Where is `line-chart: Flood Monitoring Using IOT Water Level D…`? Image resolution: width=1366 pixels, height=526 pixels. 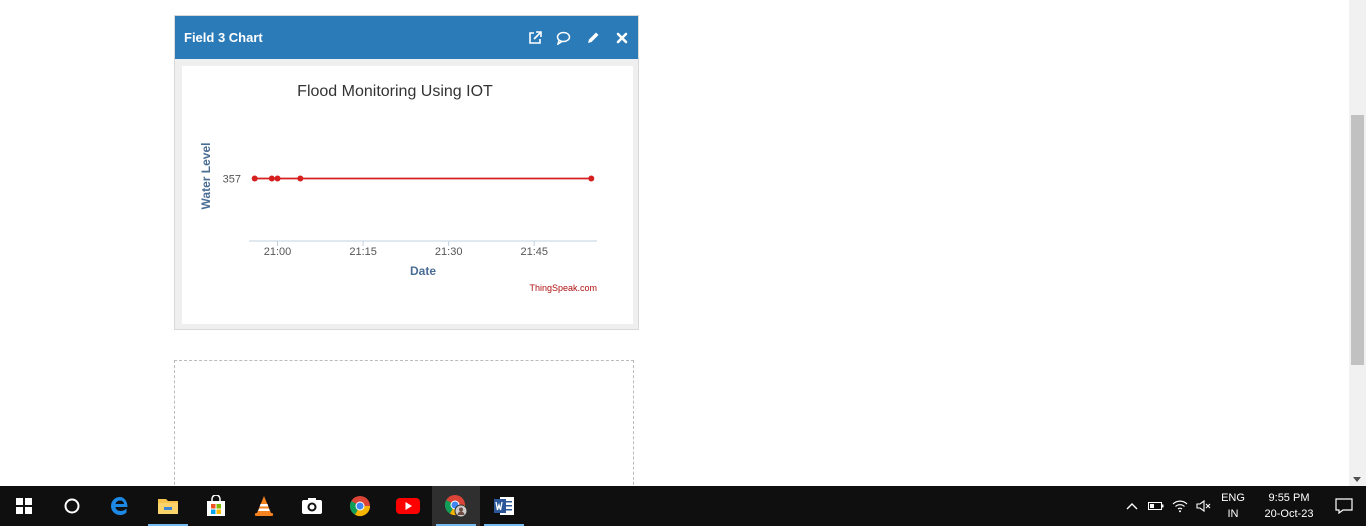
line-chart: Flood Monitoring Using IOT Water Level D… is located at coordinates (398, 188).